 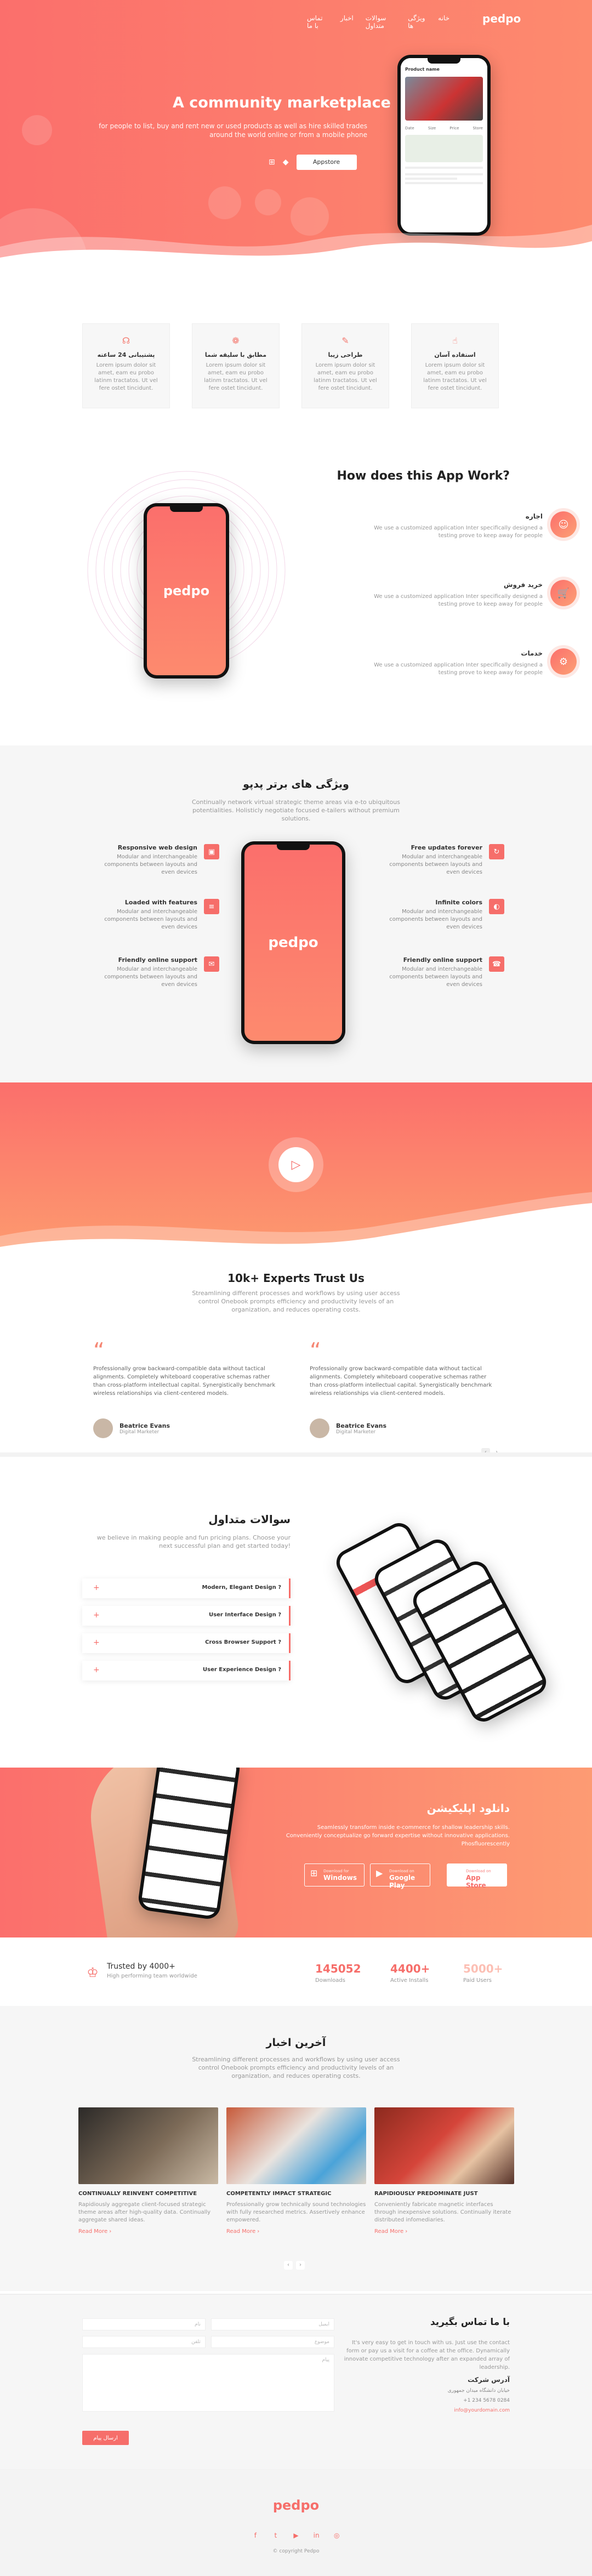 I want to click on faq-question: User Experience Design ?, so click(x=242, y=1670).